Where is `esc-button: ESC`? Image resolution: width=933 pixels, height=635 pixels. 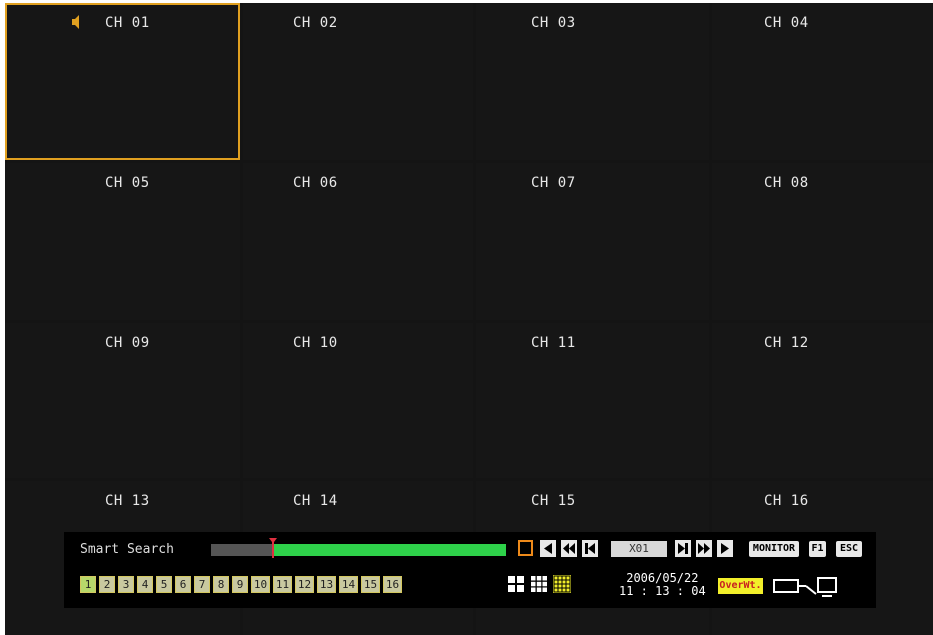
esc-button: ESC is located at coordinates (849, 549).